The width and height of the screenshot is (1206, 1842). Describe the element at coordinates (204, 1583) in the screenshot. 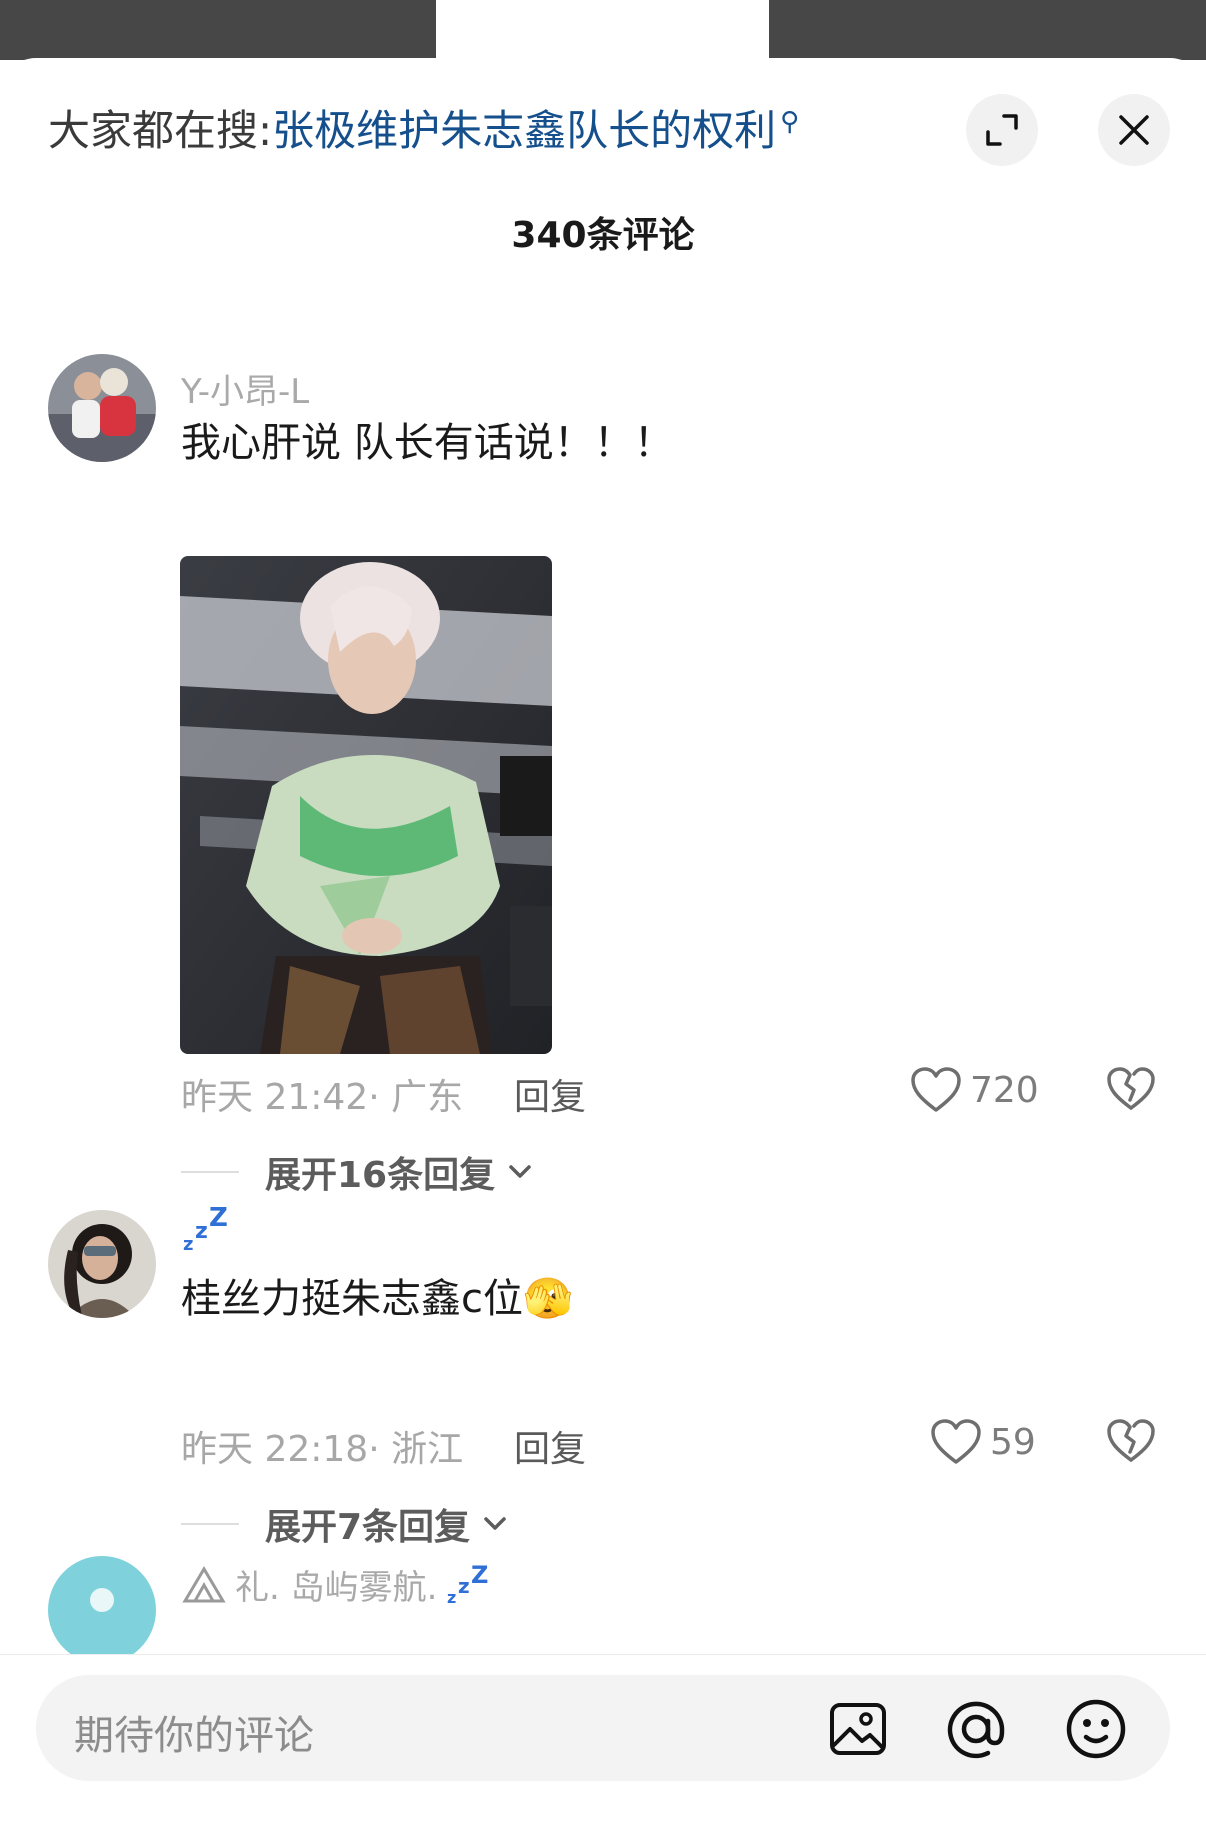

I see `badge-icon` at that location.